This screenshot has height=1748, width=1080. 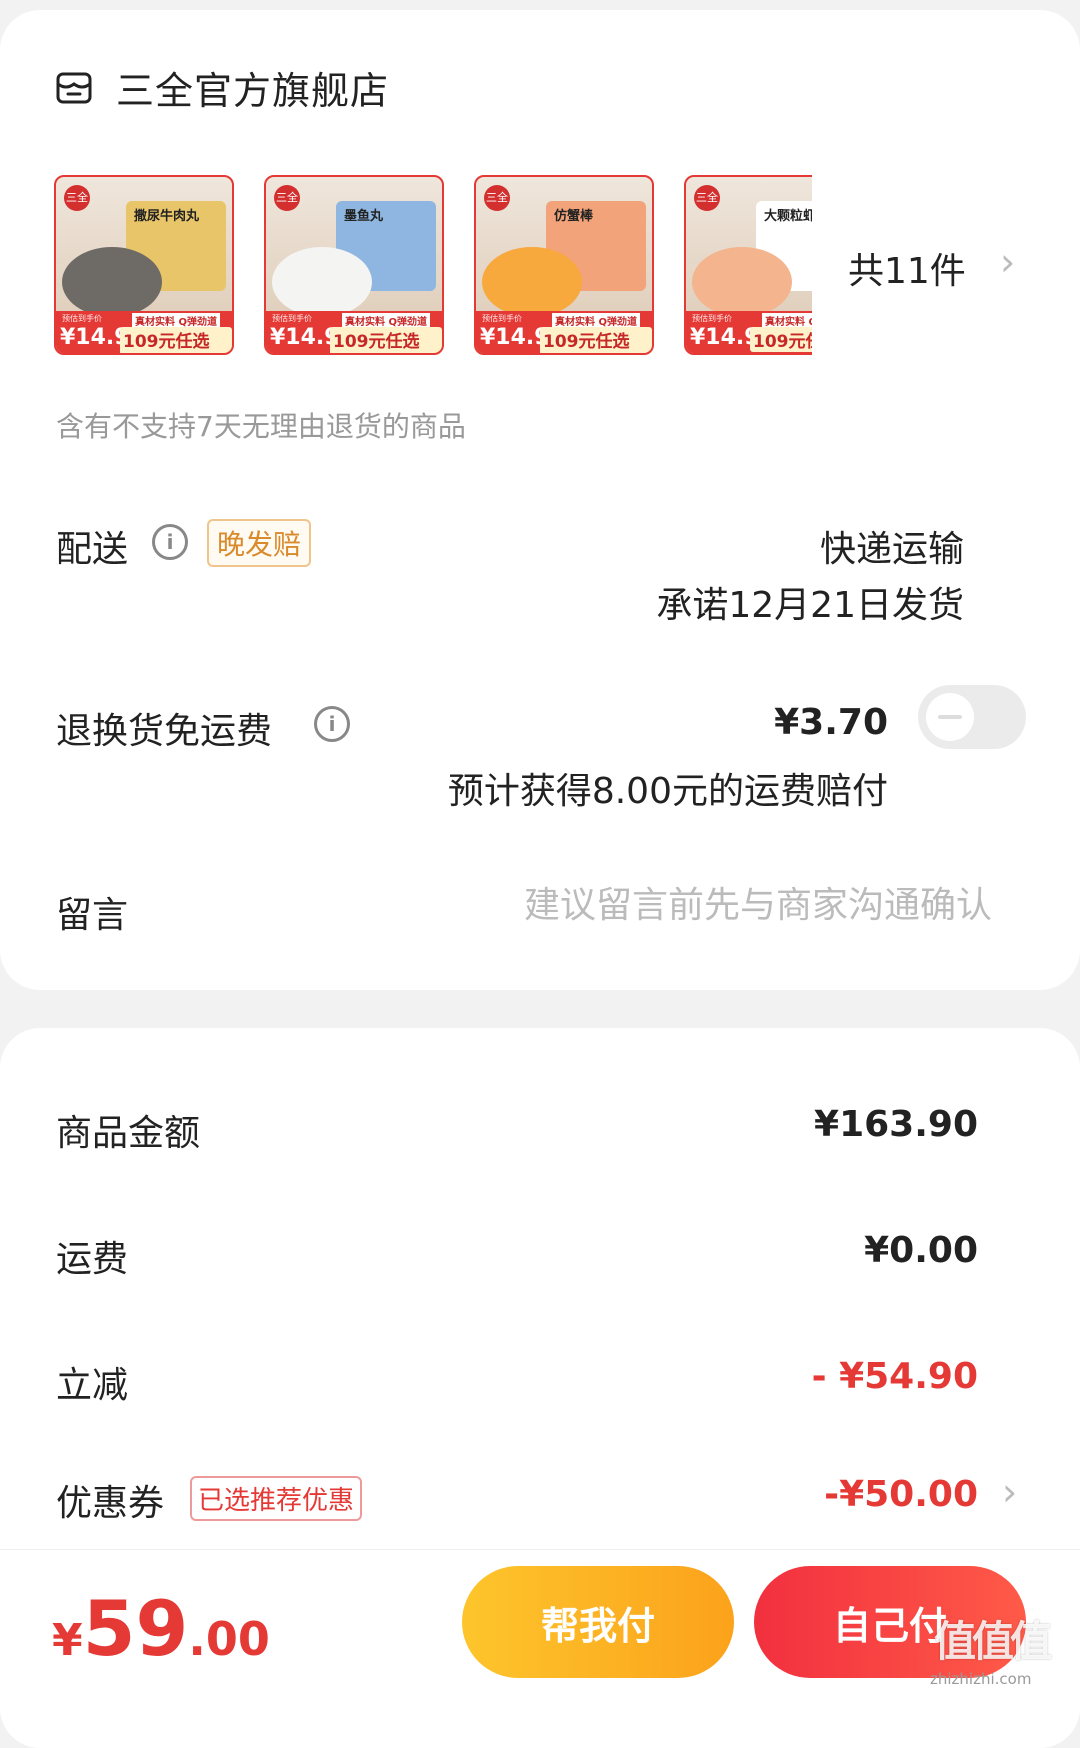 I want to click on compensation-text: 预计获得8.00元的运费赔付, so click(x=667, y=791).